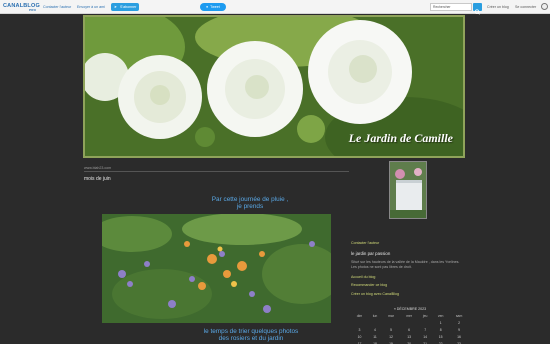  I want to click on create-blog-link: Créer un blog, so click(498, 7).